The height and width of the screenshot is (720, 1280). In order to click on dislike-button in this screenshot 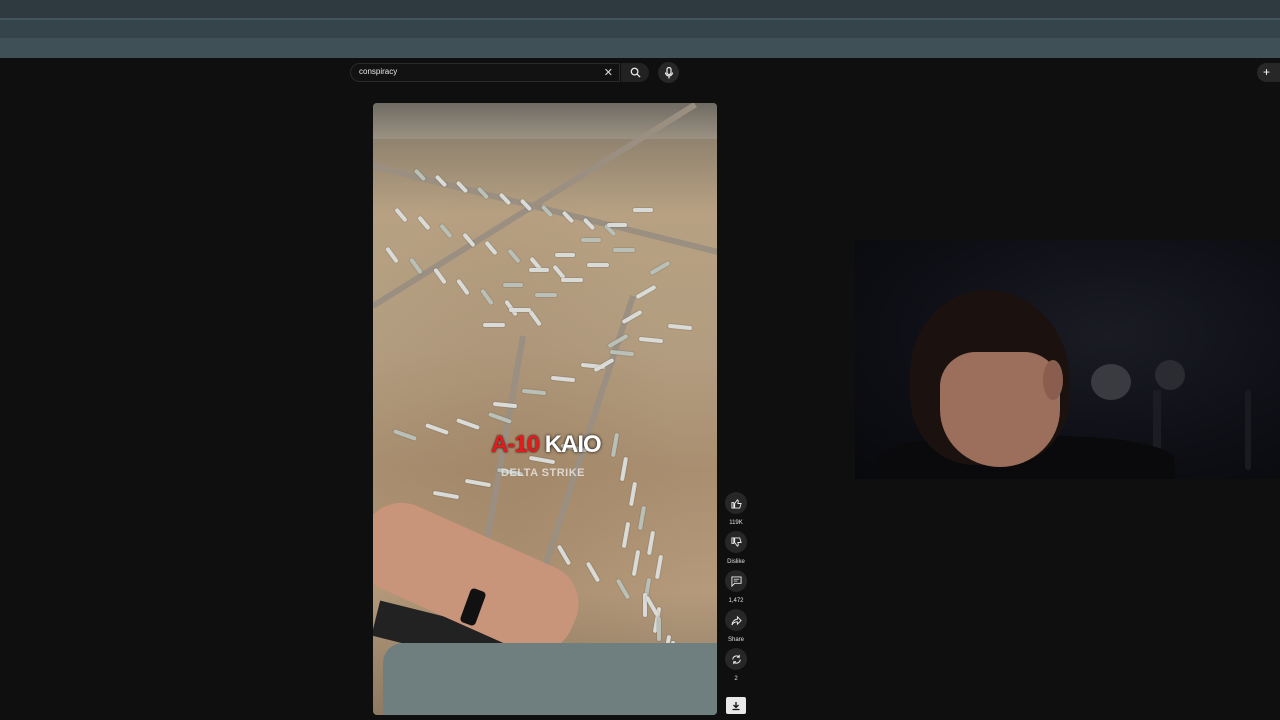, I will do `click(736, 542)`.